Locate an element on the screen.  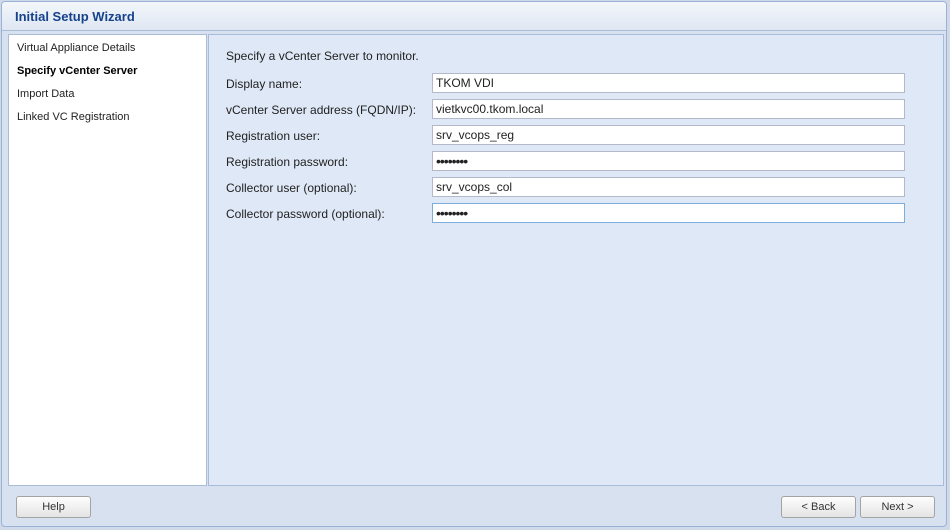
registration-user-field: srv_vcops_reg is located at coordinates (668, 135).